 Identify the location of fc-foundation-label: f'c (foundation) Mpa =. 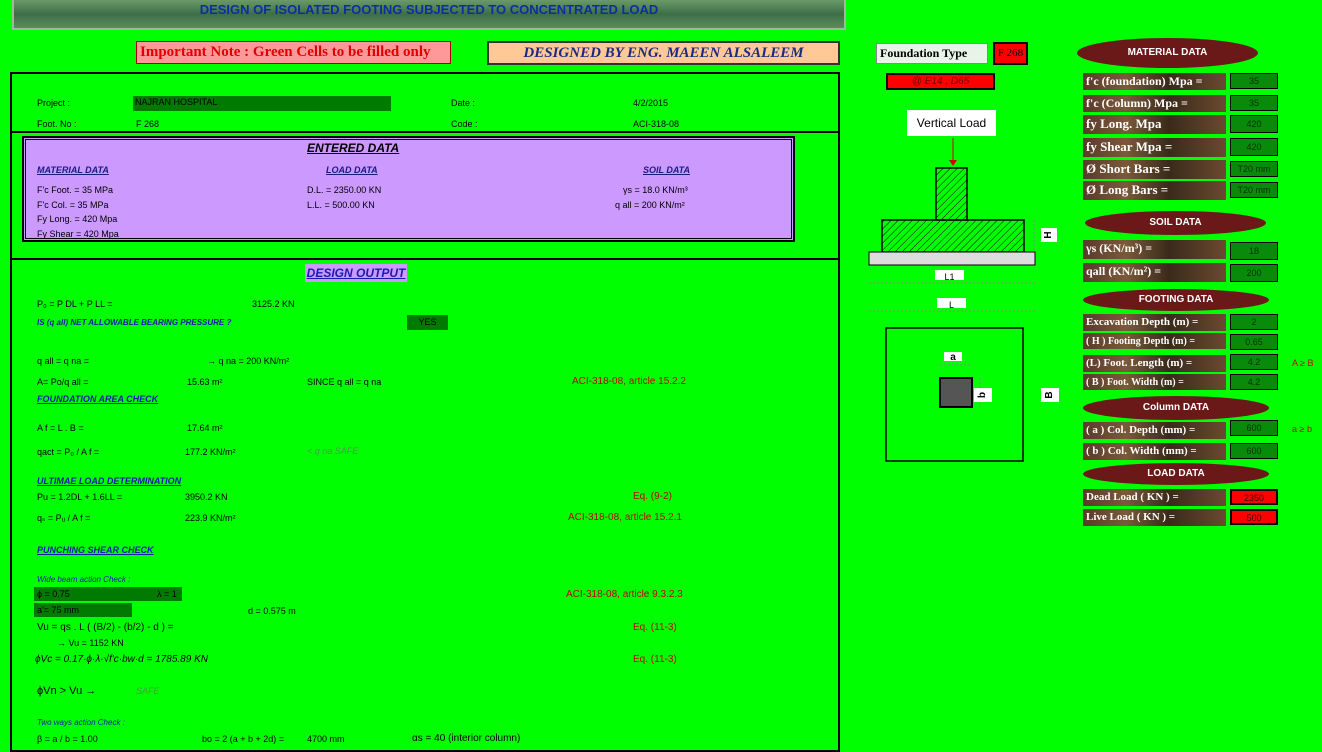
(1154, 81).